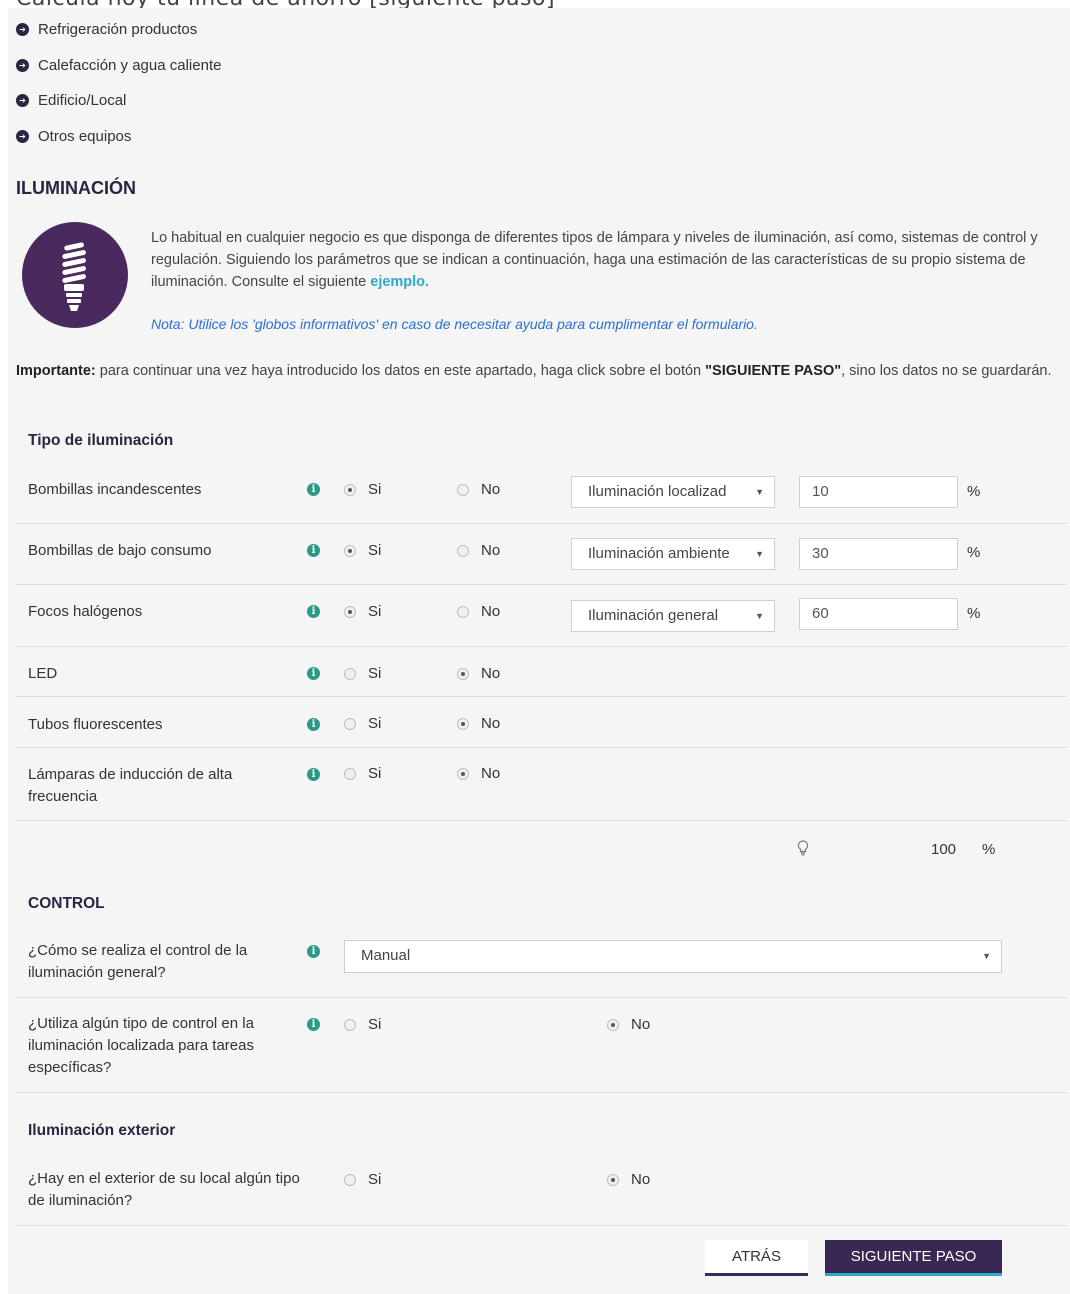 The image size is (1070, 1294). Describe the element at coordinates (386, 955) in the screenshot. I see `select-value: Manual` at that location.